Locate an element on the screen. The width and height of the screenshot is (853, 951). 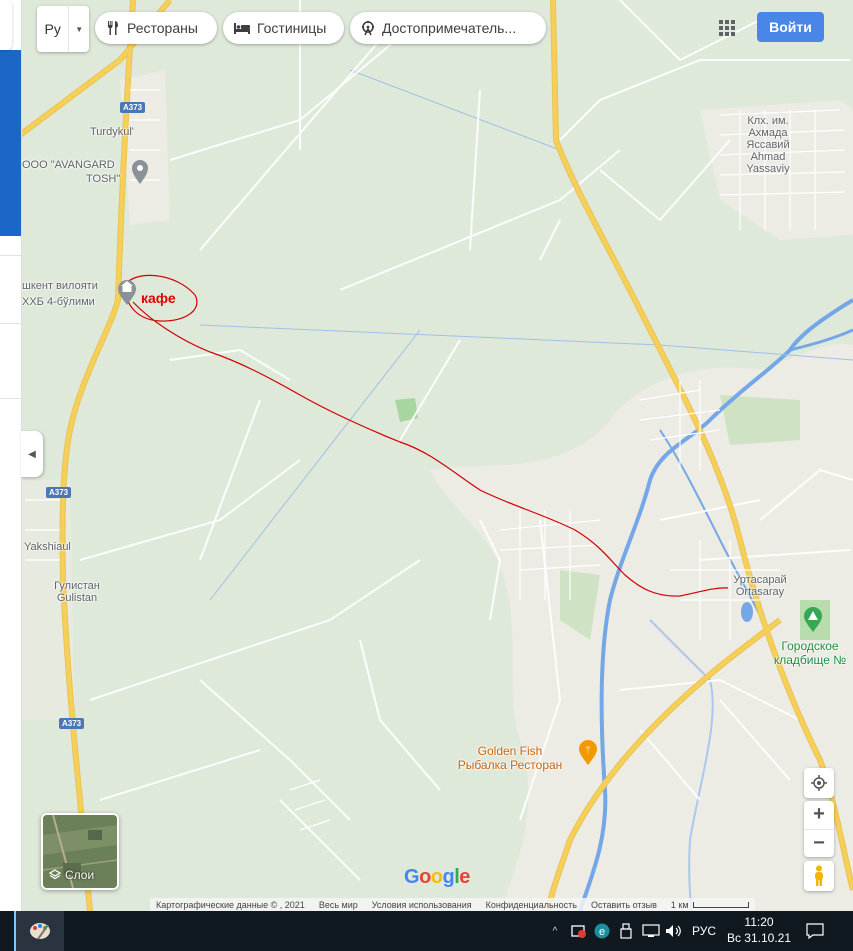
crosshair-icon is located at coordinates (819, 783).